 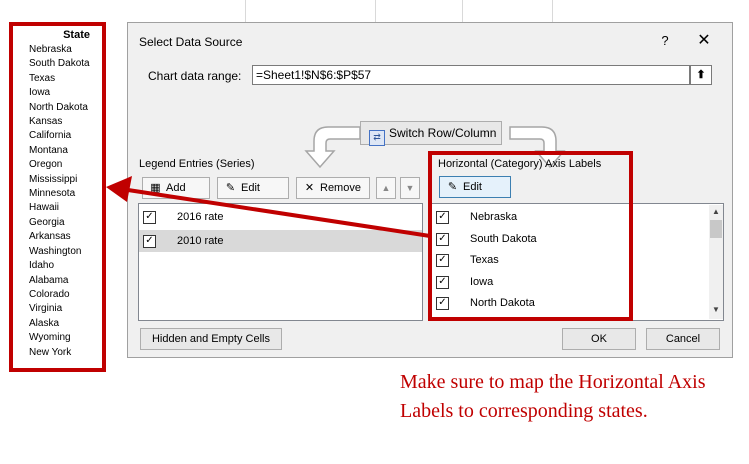 What do you see at coordinates (704, 41) in the screenshot?
I see `close-button: ✕` at bounding box center [704, 41].